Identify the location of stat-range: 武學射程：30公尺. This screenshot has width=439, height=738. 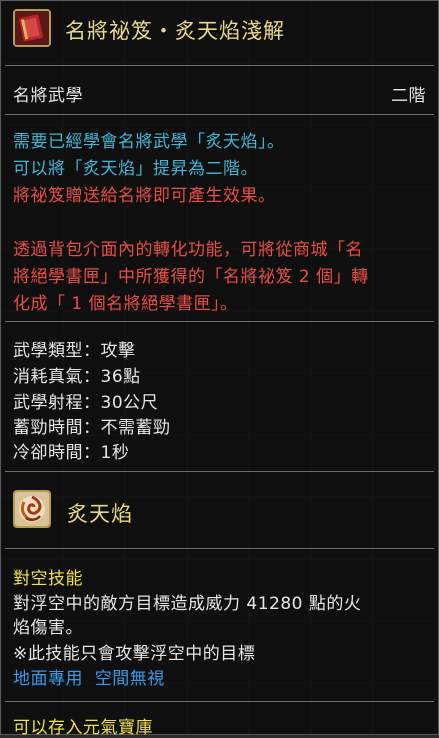
(86, 403).